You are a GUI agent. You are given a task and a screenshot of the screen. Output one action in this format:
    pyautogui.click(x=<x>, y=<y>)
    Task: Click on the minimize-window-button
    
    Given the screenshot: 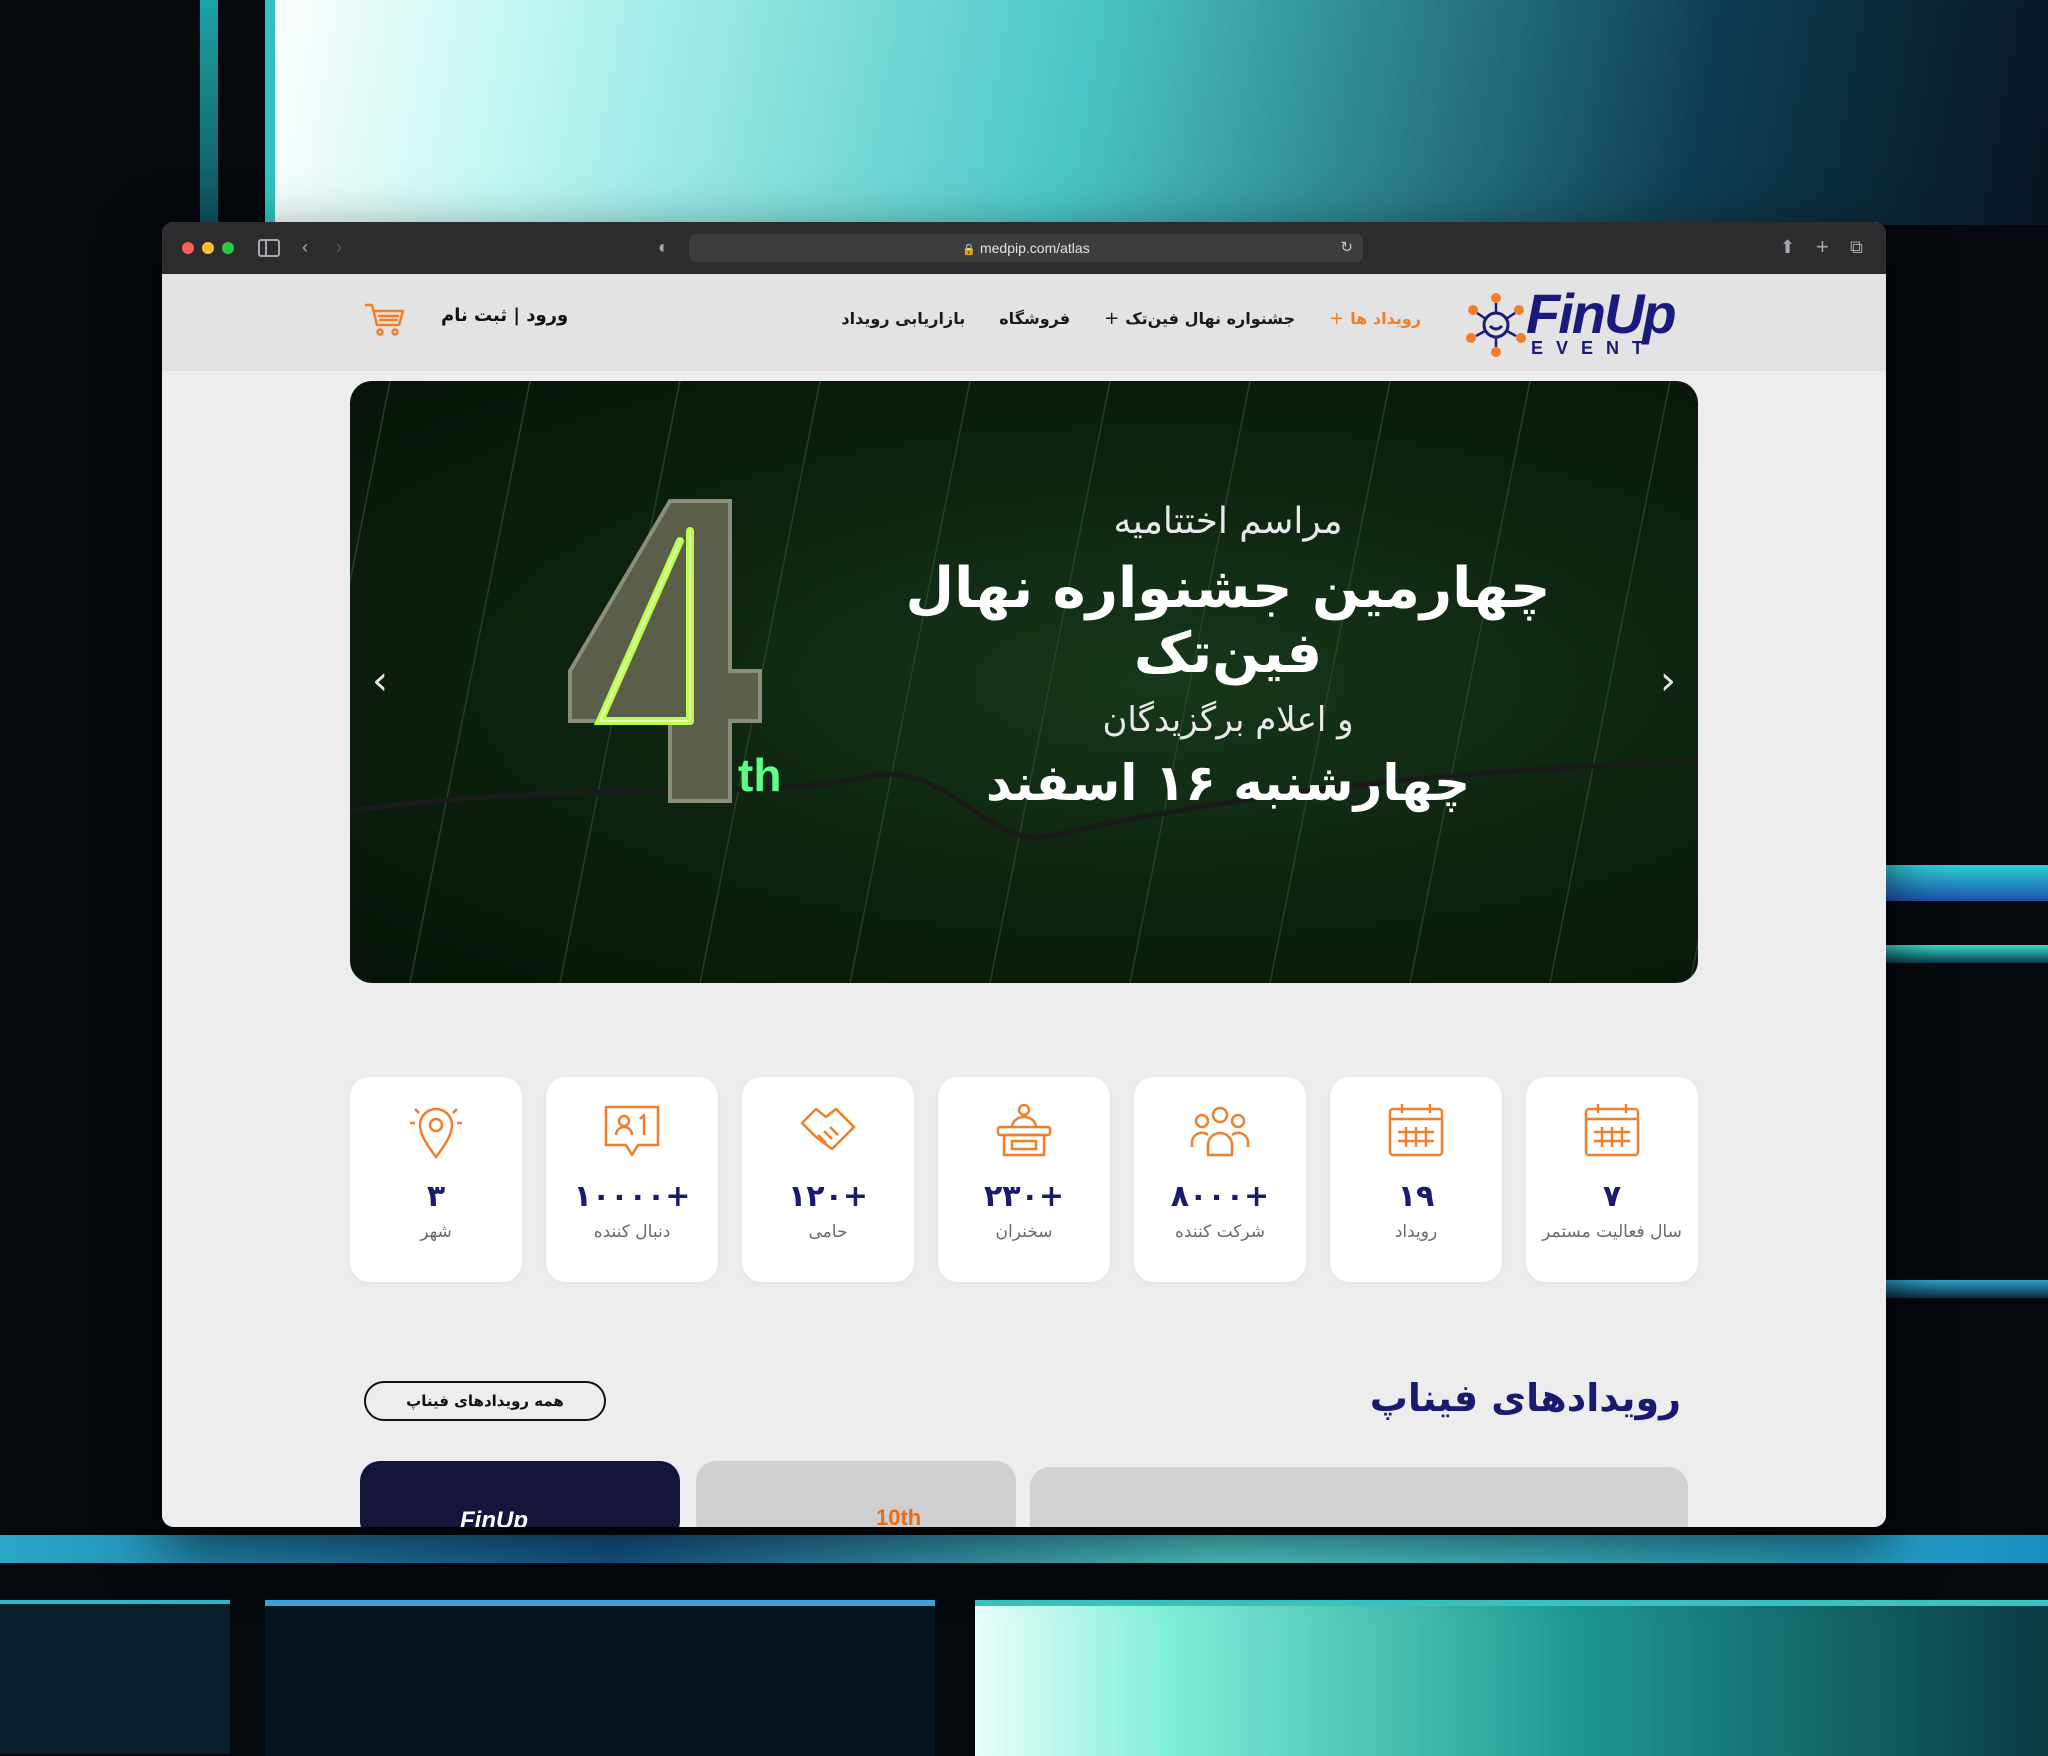 What is the action you would take?
    pyautogui.click(x=208, y=248)
    